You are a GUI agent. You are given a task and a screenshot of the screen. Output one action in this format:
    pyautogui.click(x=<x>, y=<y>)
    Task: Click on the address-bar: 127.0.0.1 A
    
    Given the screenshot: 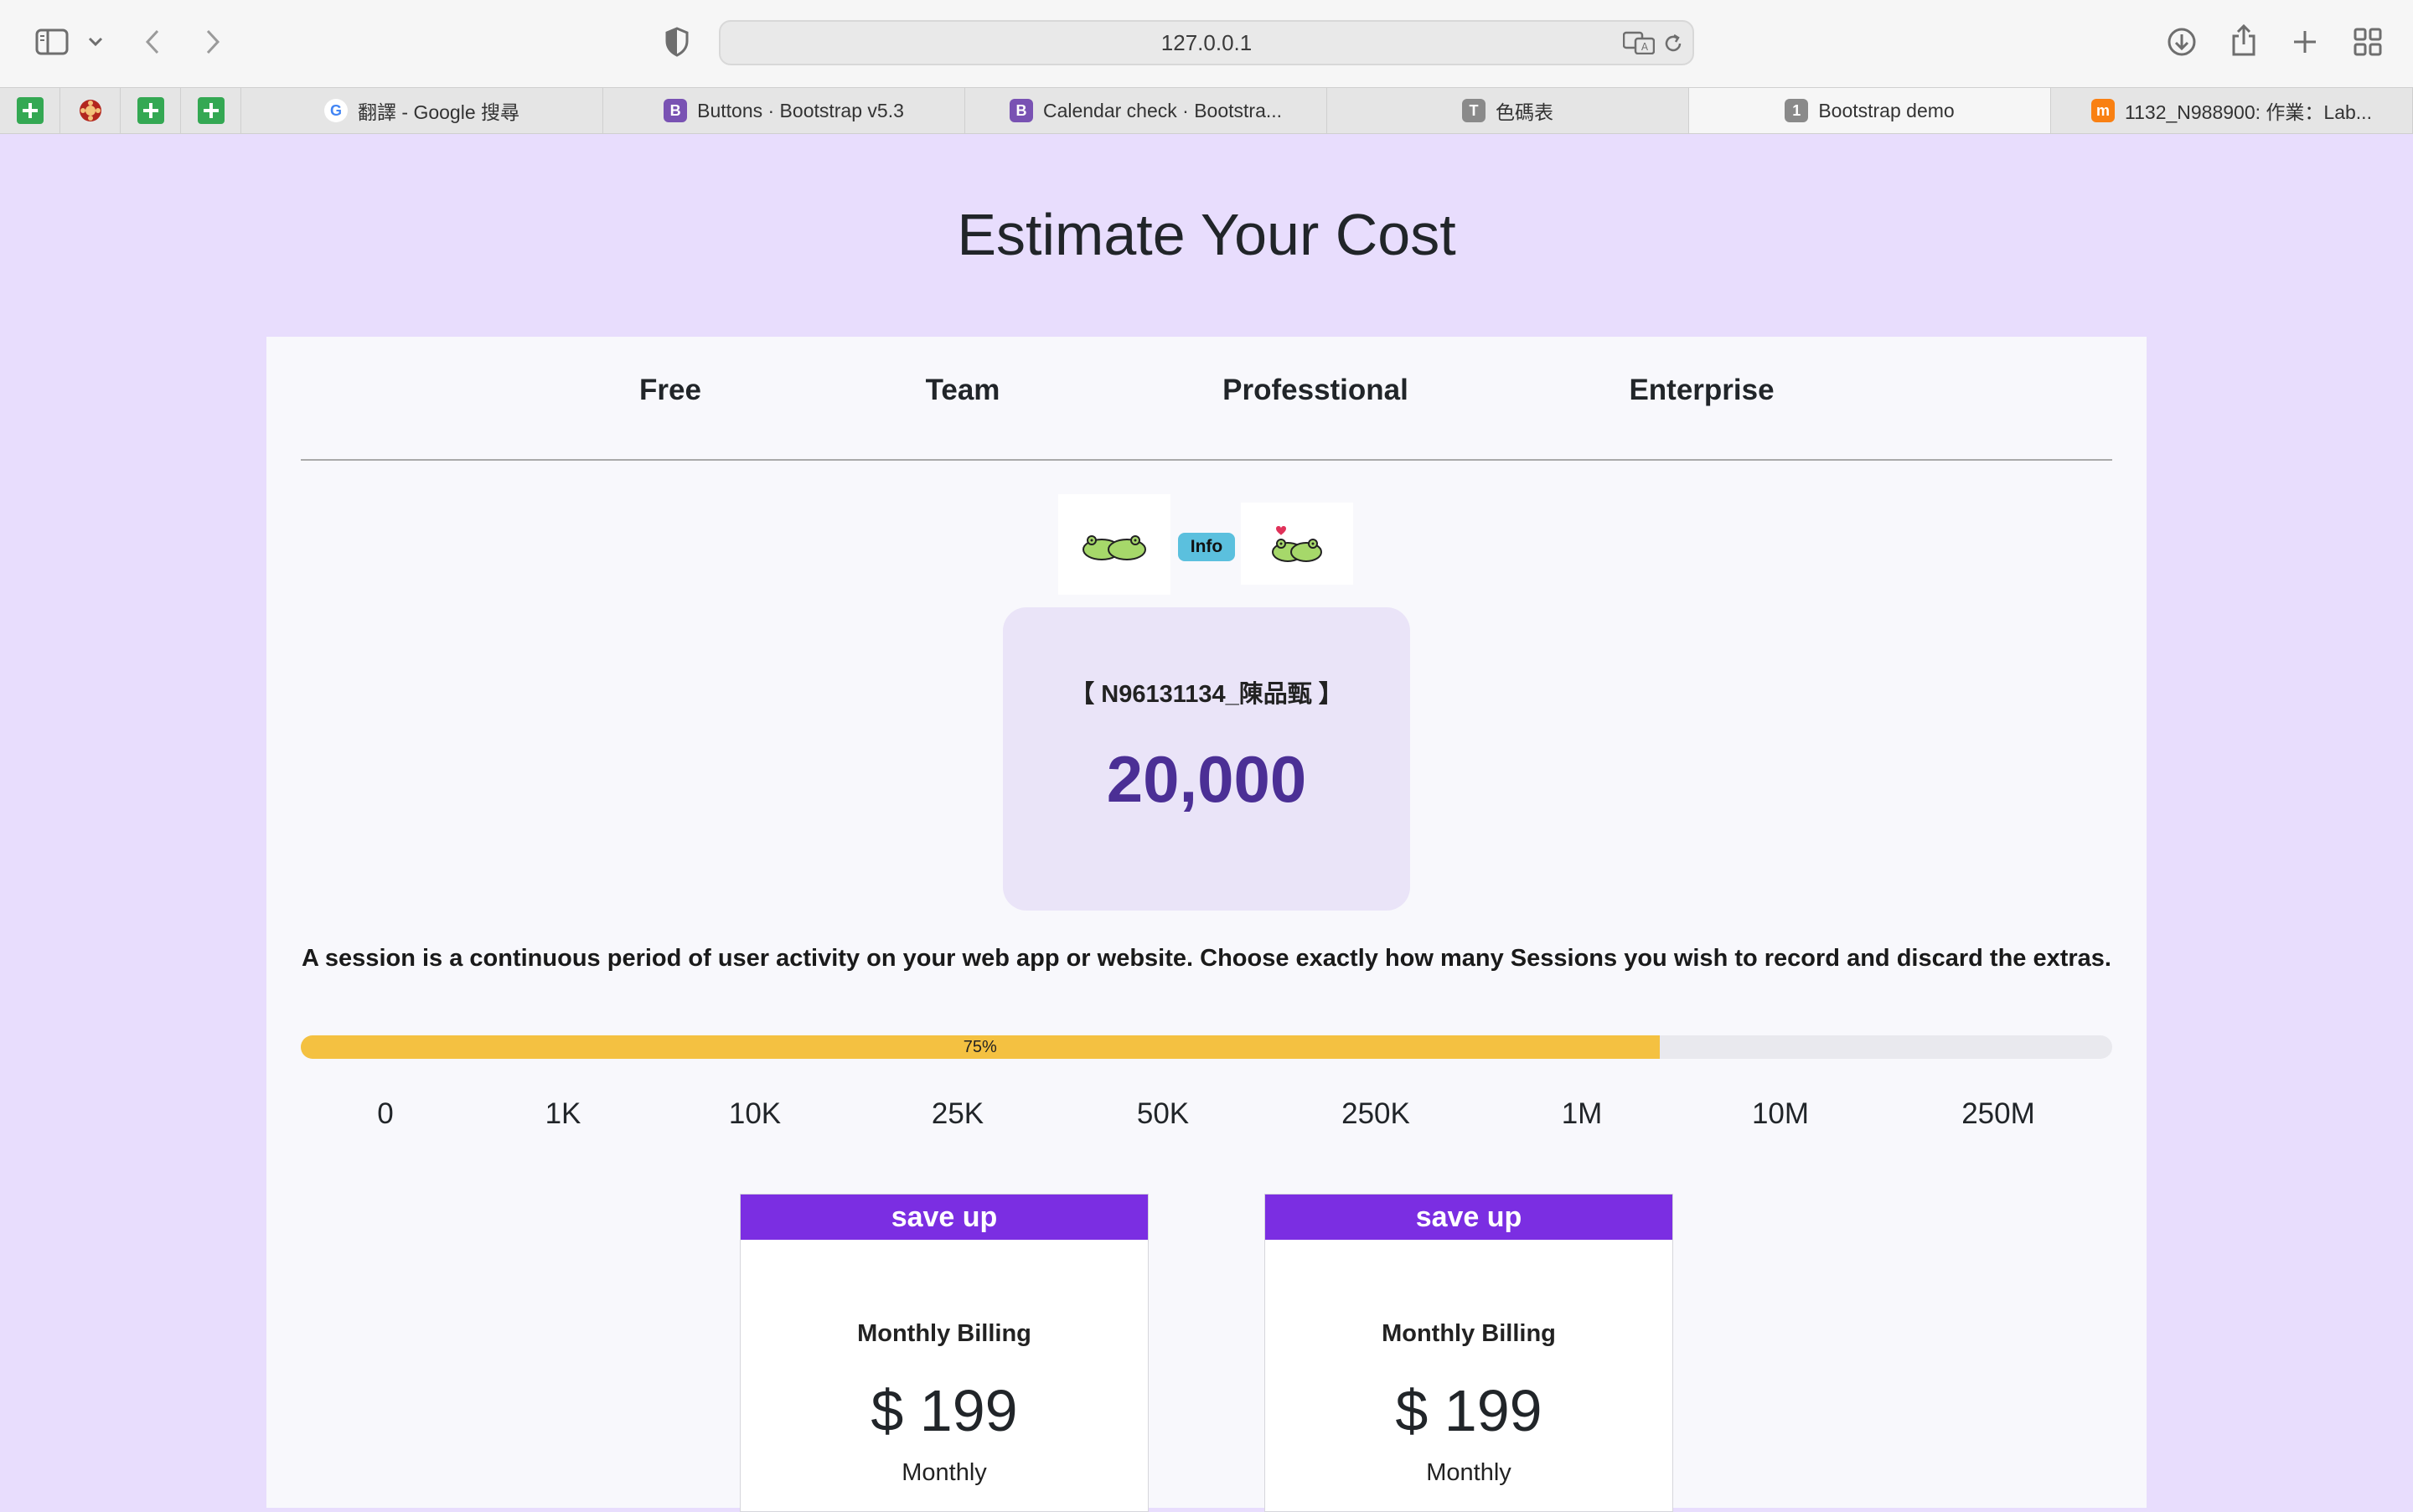 What is the action you would take?
    pyautogui.click(x=1206, y=42)
    